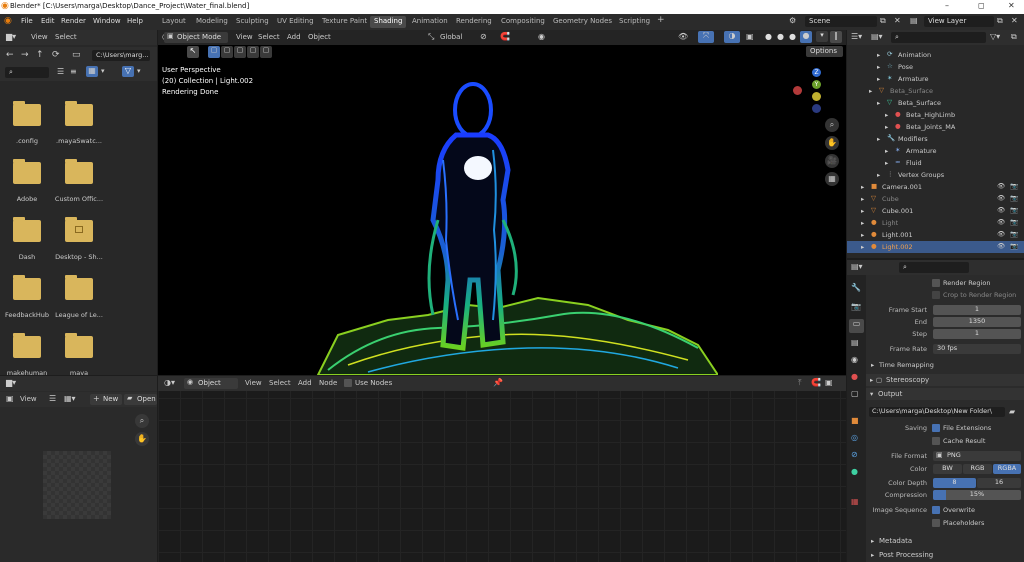  What do you see at coordinates (981, 5) in the screenshot?
I see `maximize-button: ◻` at bounding box center [981, 5].